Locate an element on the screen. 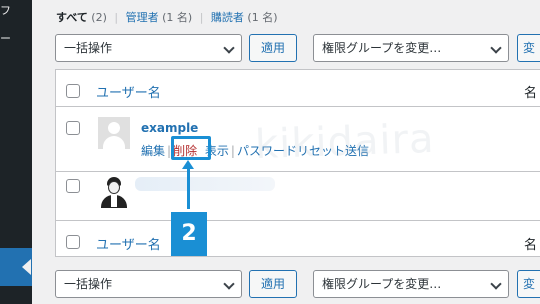 This screenshot has height=304, width=540. edit-link: 編集 is located at coordinates (153, 151).